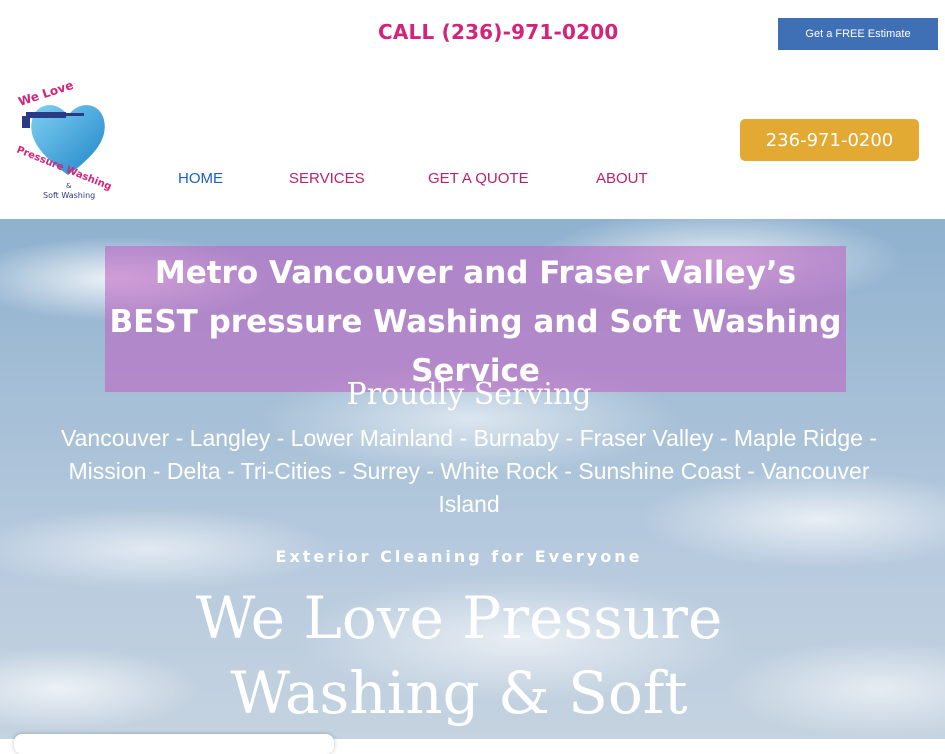  I want to click on big-title-line1: We Love Pressure, so click(459, 618).